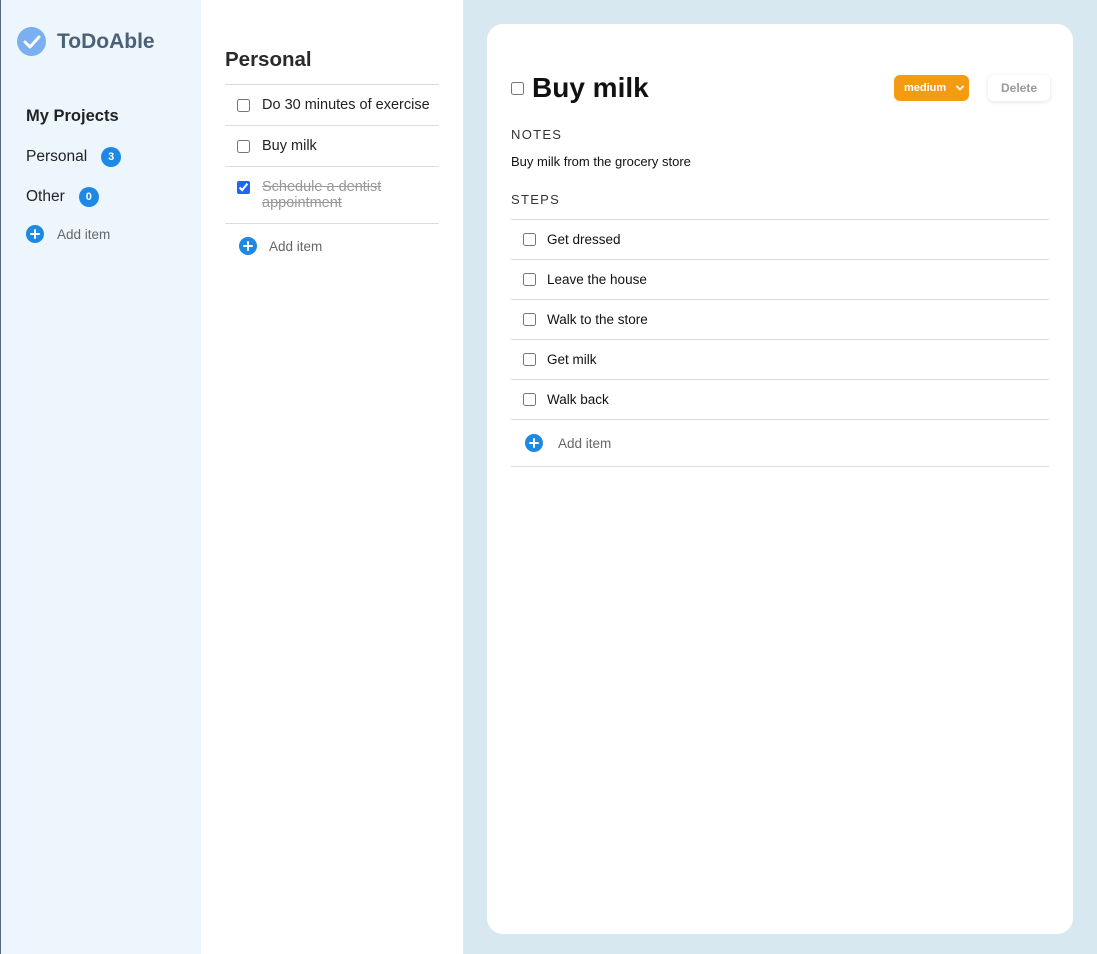 Image resolution: width=1097 pixels, height=954 pixels. What do you see at coordinates (88, 197) in the screenshot?
I see `count-badge: 0` at bounding box center [88, 197].